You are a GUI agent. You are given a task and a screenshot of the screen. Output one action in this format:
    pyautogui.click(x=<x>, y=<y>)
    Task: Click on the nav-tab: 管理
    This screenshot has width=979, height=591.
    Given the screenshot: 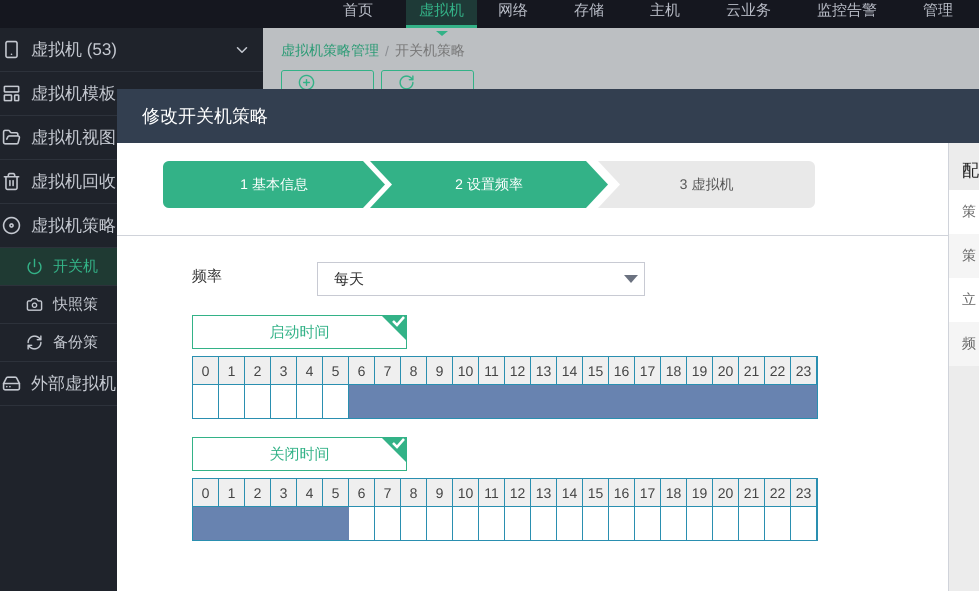 What is the action you would take?
    pyautogui.click(x=938, y=14)
    